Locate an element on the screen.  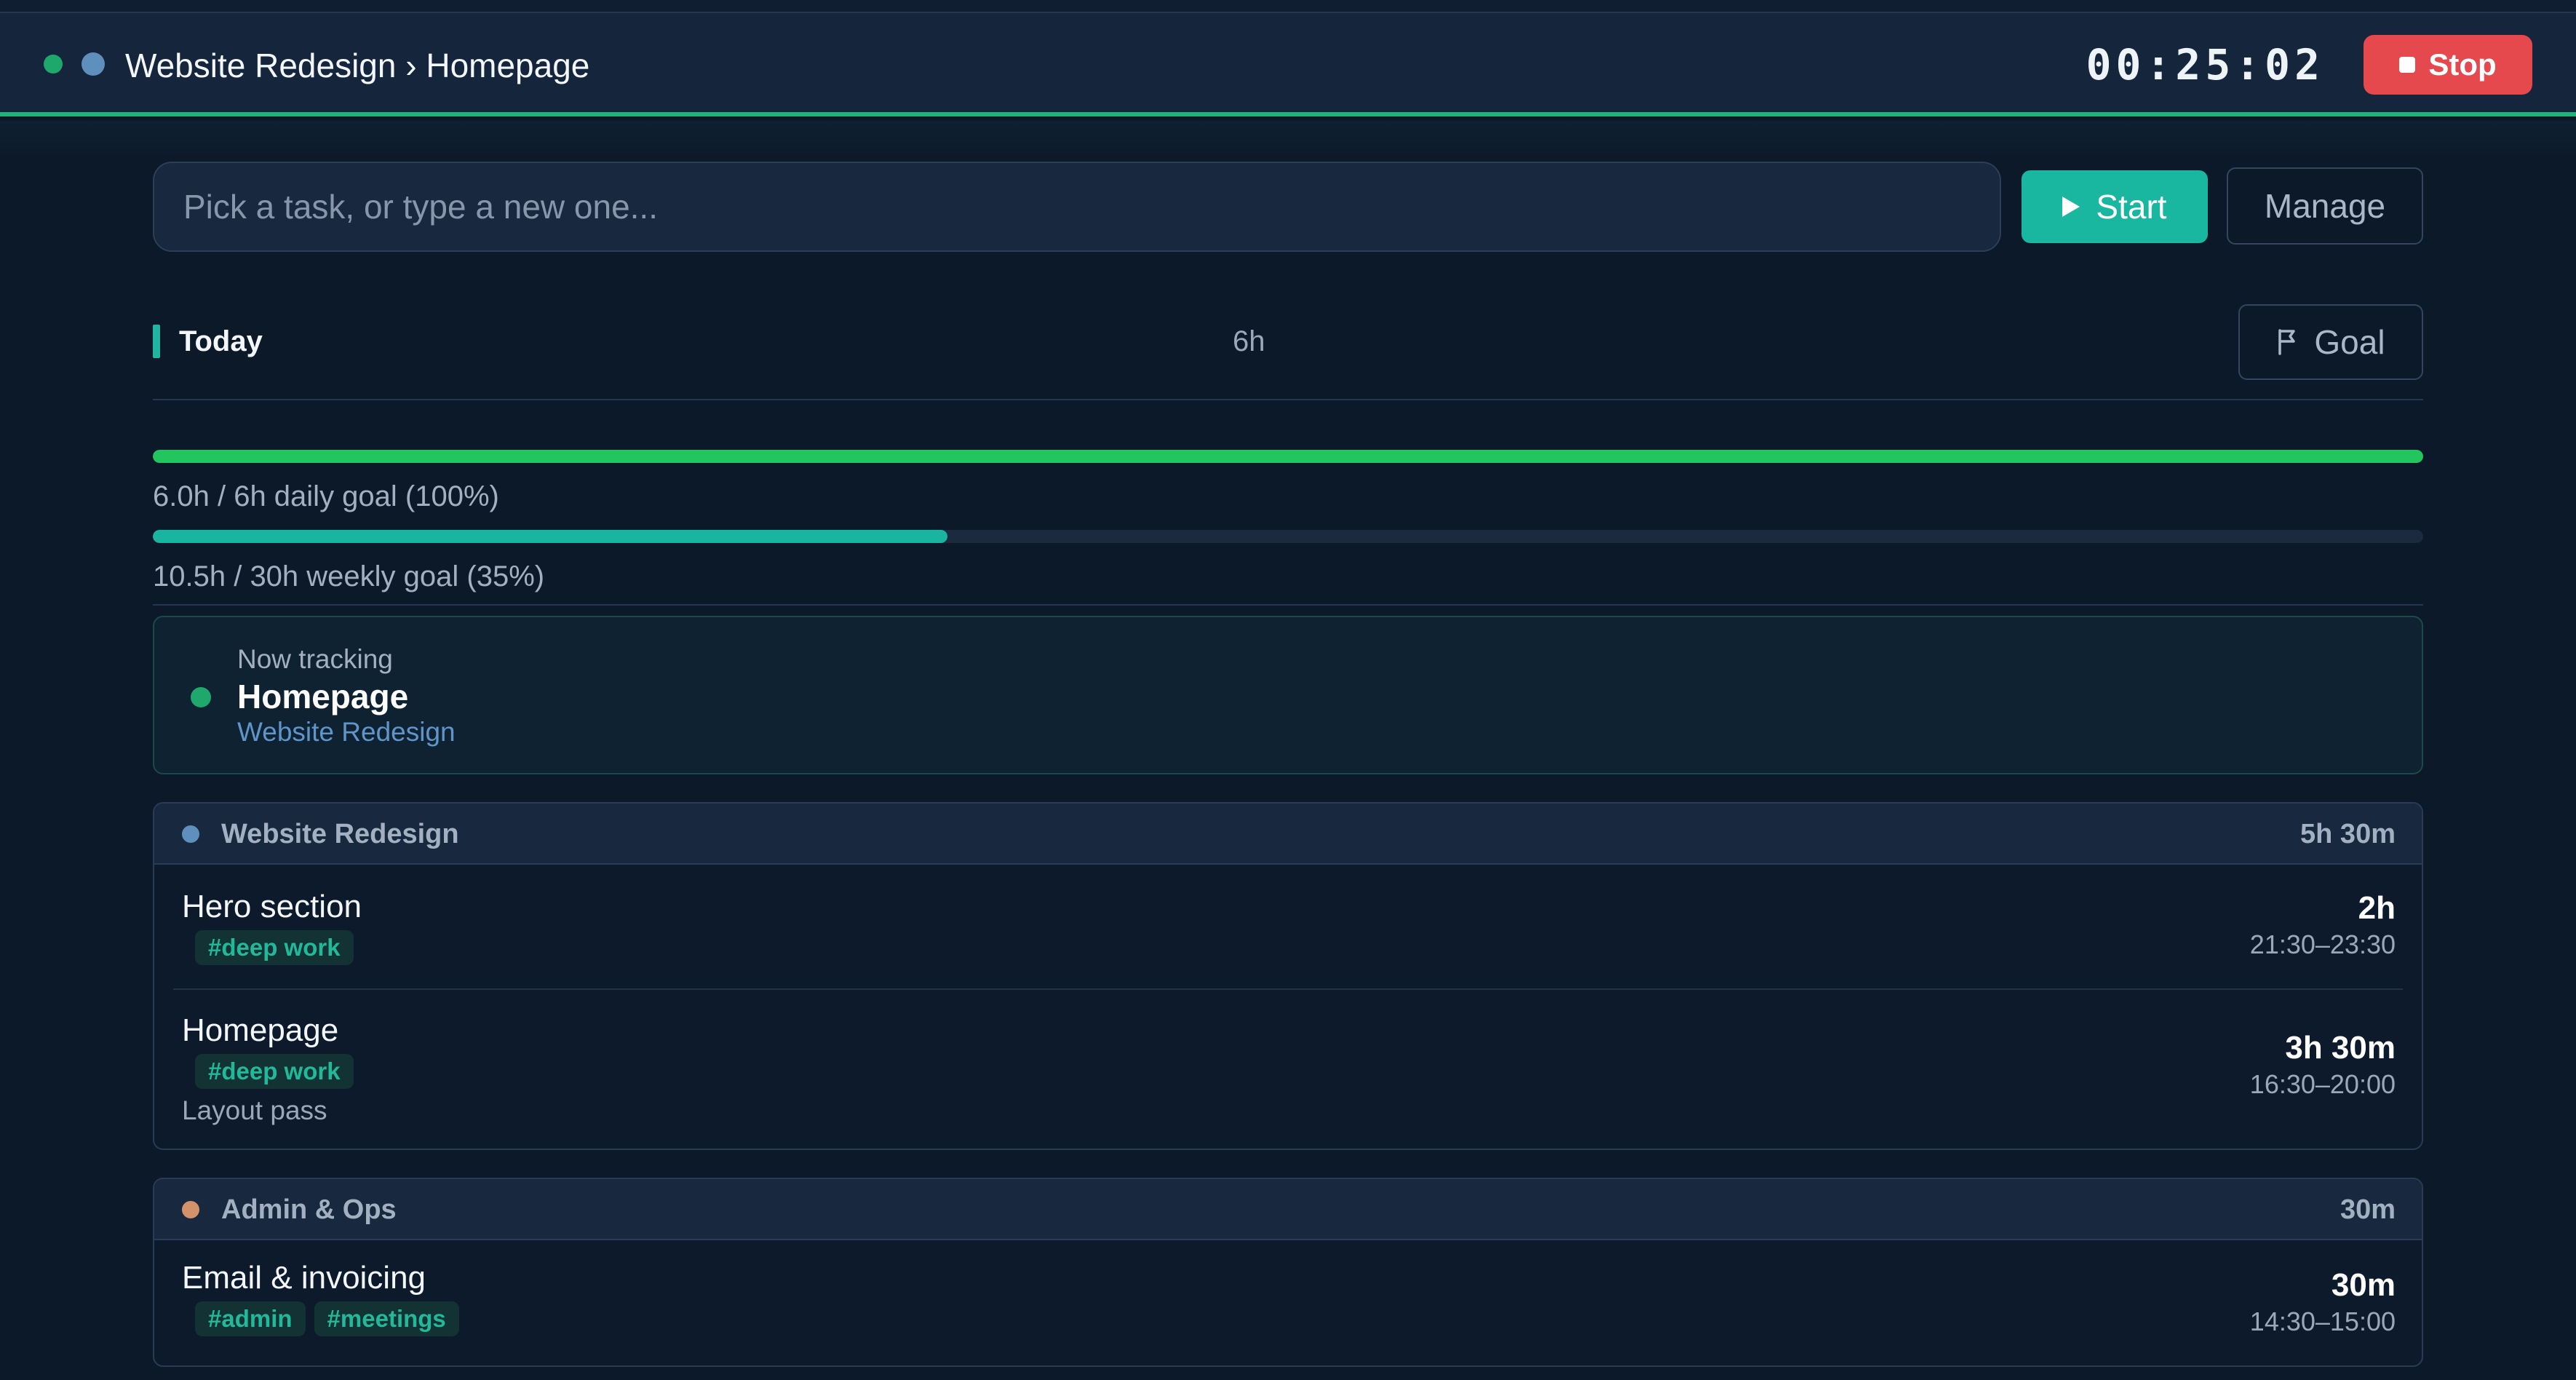
flag-icon is located at coordinates (2287, 342).